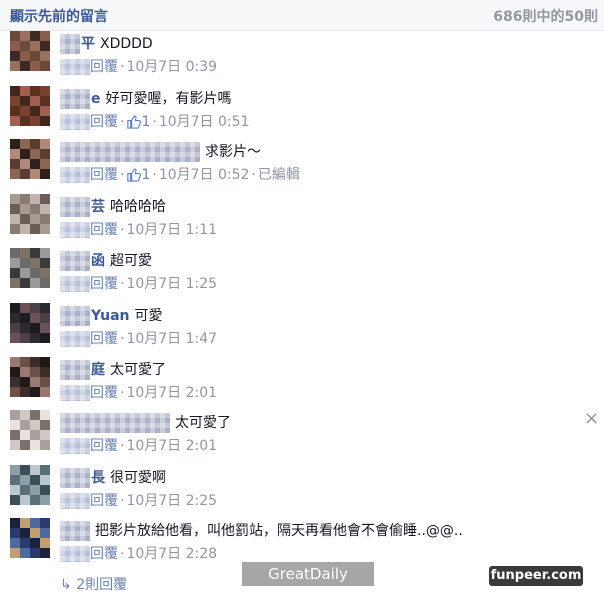 This screenshot has height=594, width=604. I want to click on show-previous-comments-link: 顯示先前的留言, so click(59, 16).